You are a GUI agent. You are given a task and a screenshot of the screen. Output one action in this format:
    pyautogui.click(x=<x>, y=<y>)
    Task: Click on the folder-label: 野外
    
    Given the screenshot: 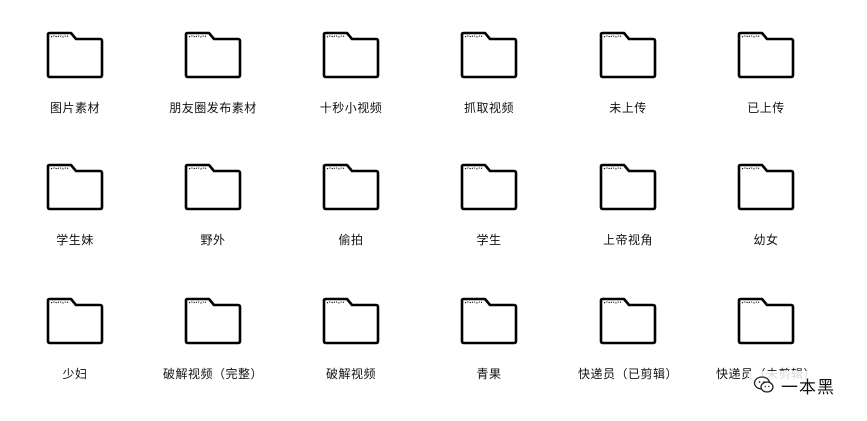 What is the action you would take?
    pyautogui.click(x=213, y=240)
    